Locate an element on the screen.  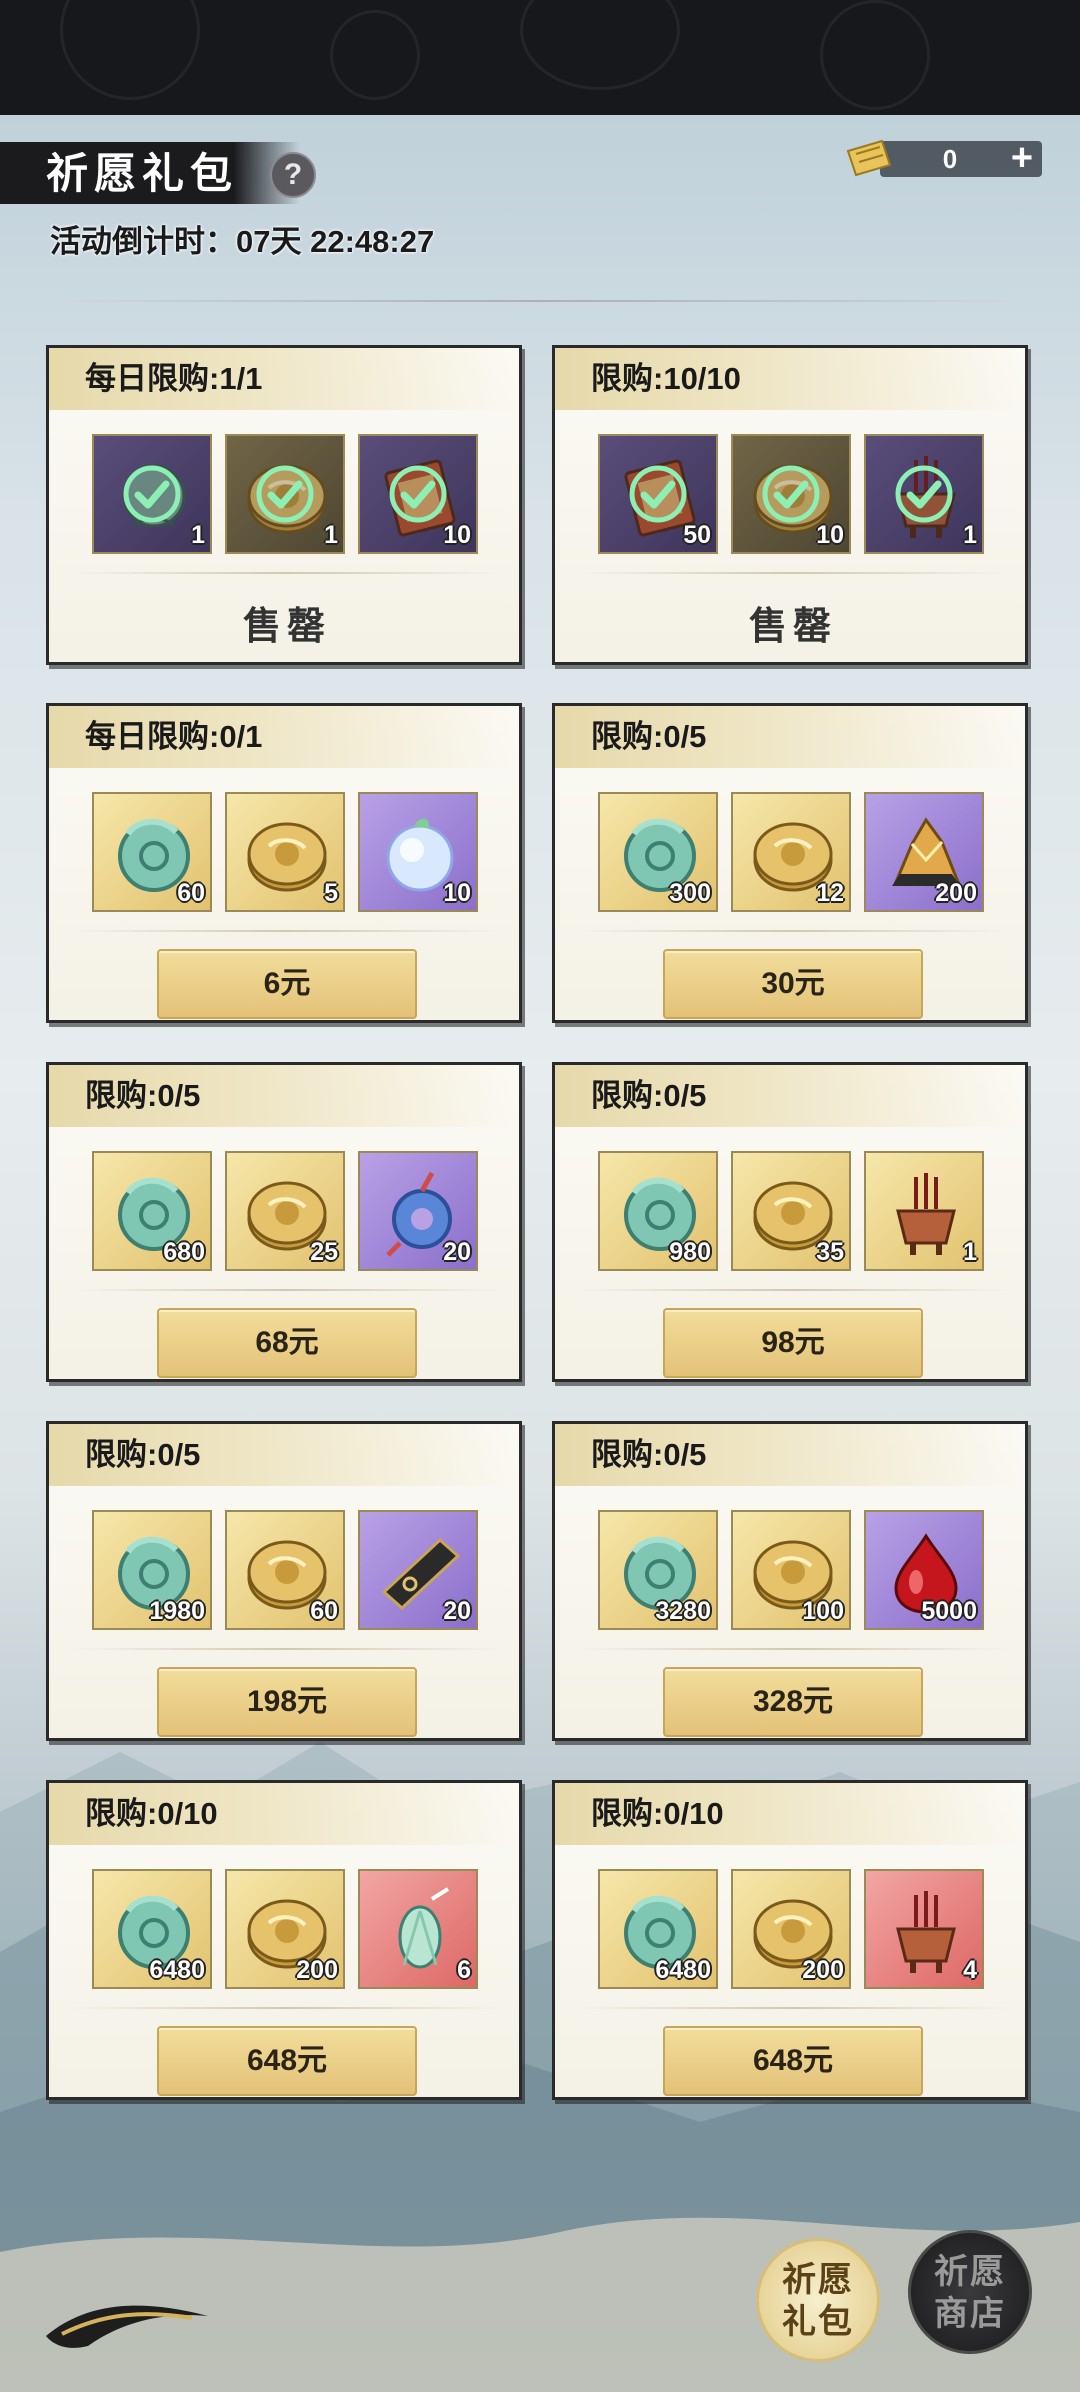
tab-wish-shop: 祈愿 商店 is located at coordinates (970, 2292).